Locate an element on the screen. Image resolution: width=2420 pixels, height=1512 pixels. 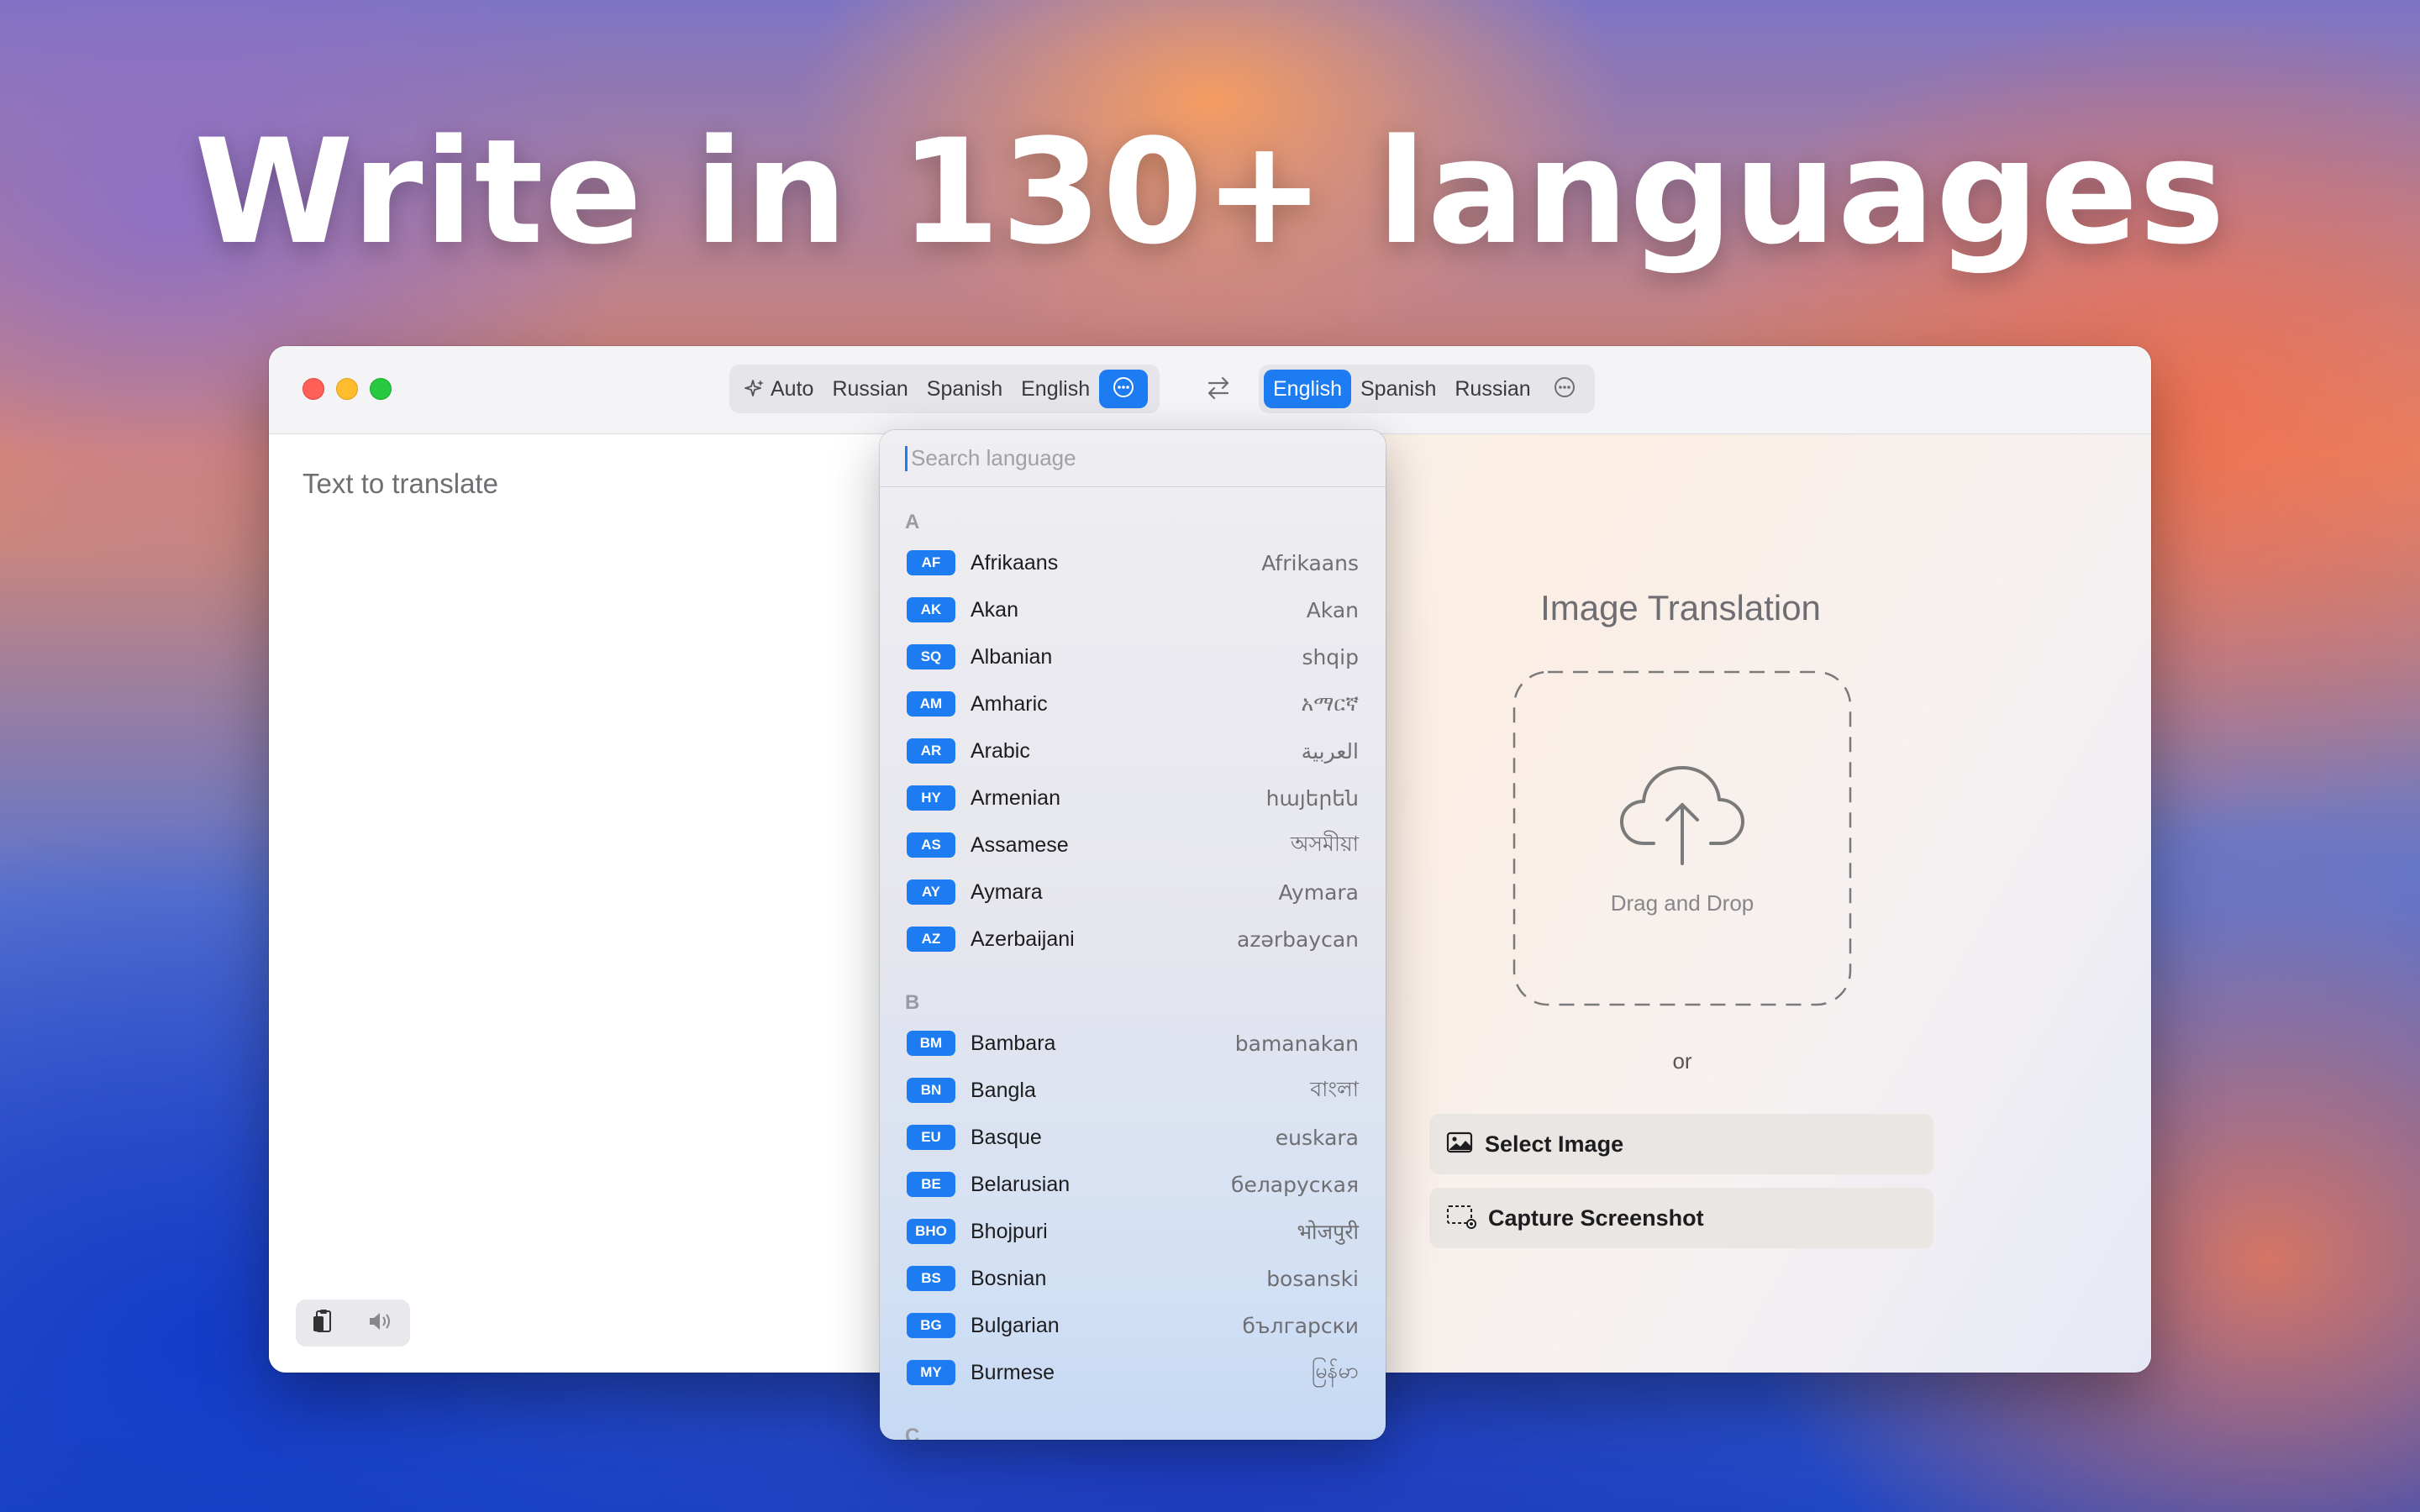
language-name: Bulgarian is located at coordinates (1016, 1325).